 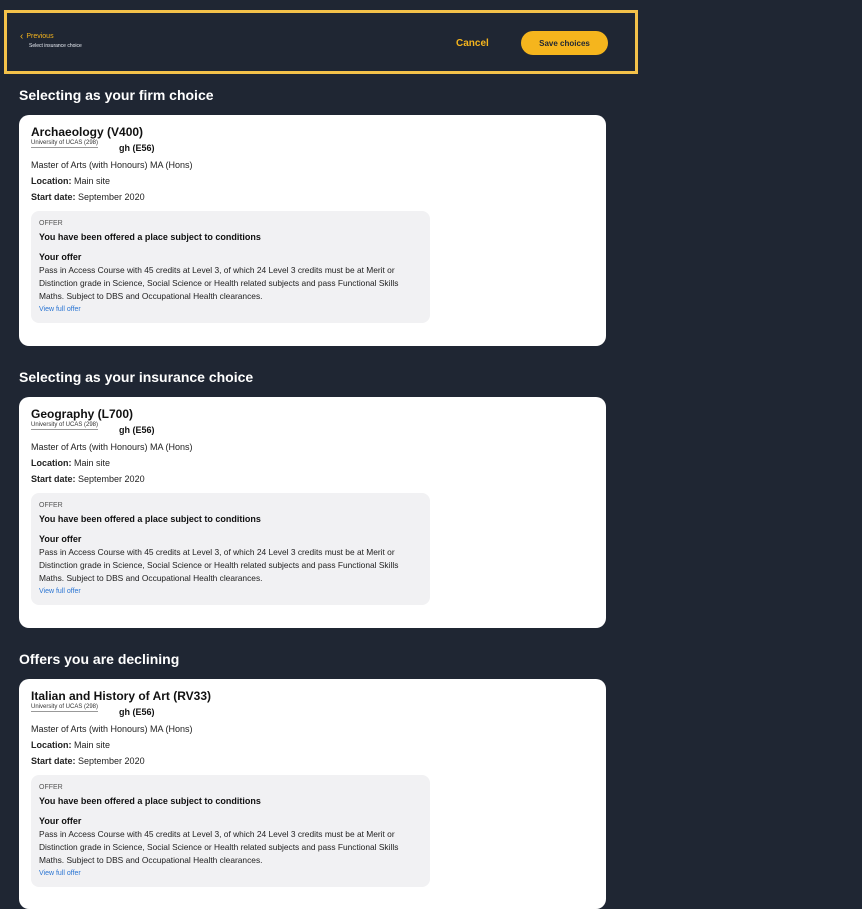 What do you see at coordinates (116, 95) in the screenshot?
I see `section-title-firm-choice: Selecting as your firm choice` at bounding box center [116, 95].